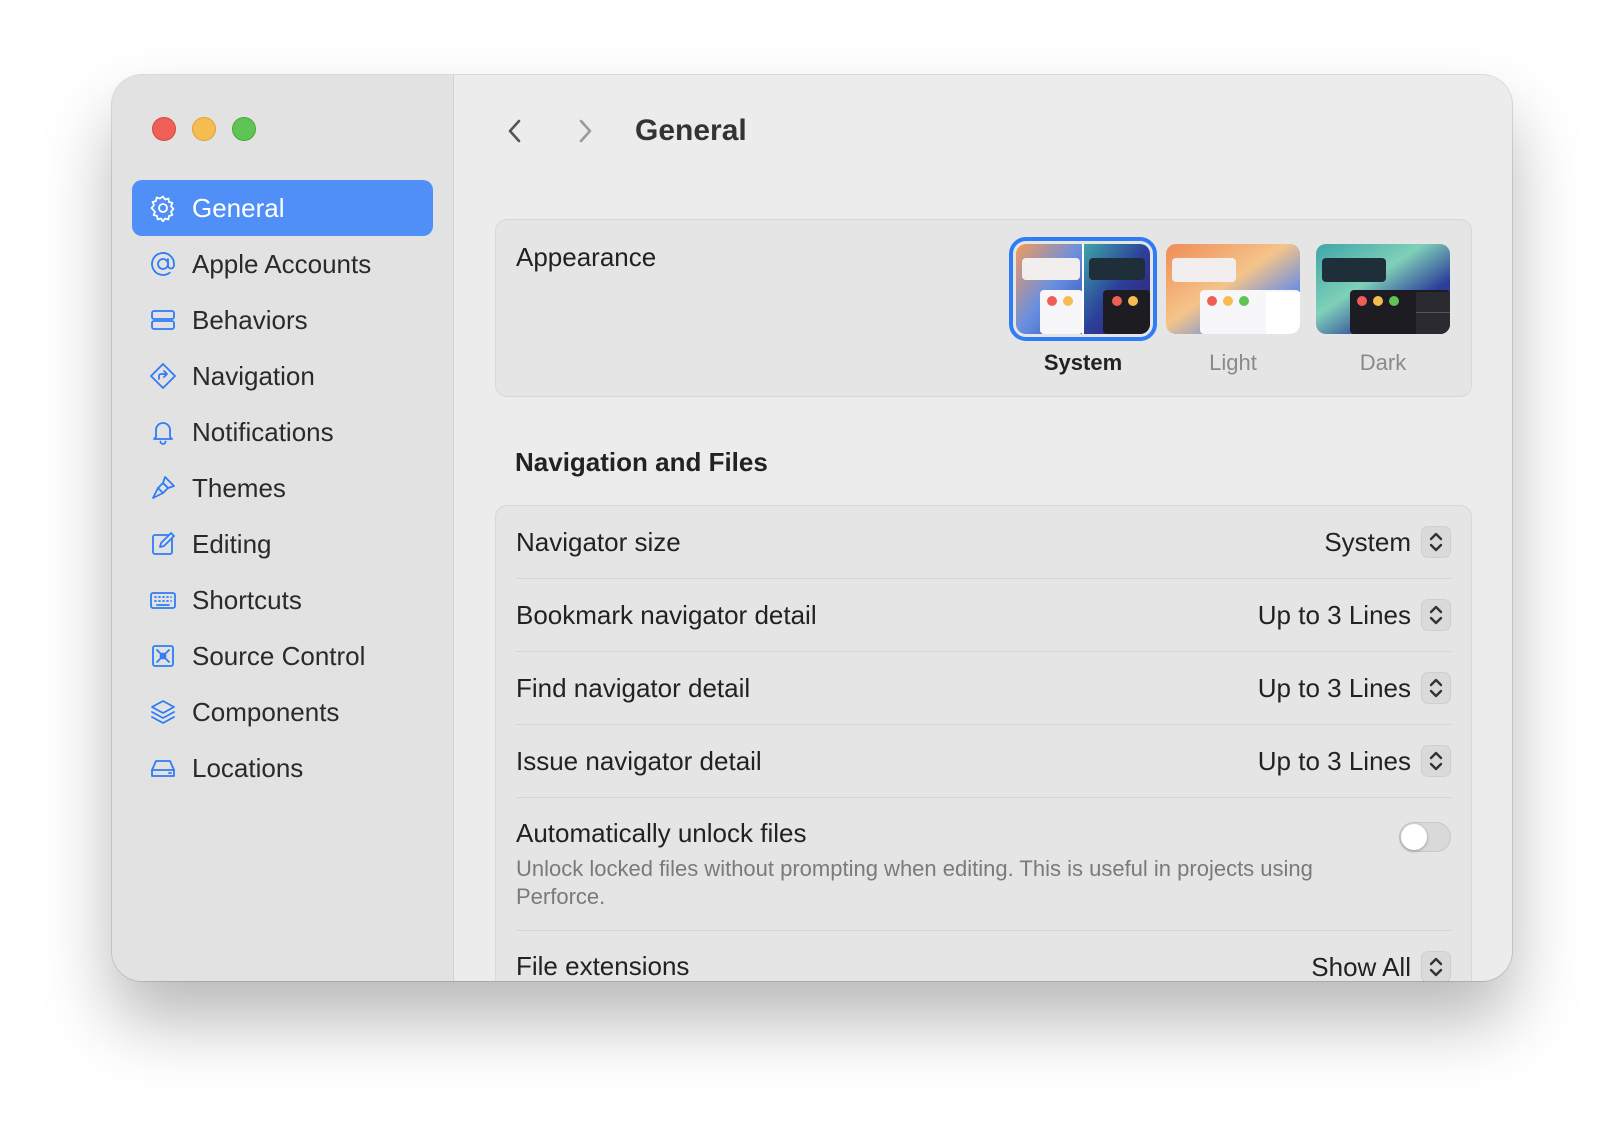 This screenshot has height=1128, width=1624. What do you see at coordinates (633, 687) in the screenshot?
I see `row-label: Find navigator detail` at bounding box center [633, 687].